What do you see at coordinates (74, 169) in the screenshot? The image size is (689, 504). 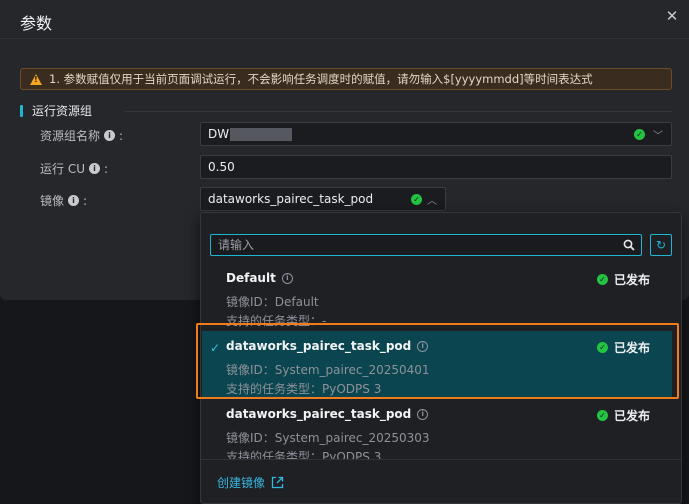 I see `cu-label: 运行 CU i :` at bounding box center [74, 169].